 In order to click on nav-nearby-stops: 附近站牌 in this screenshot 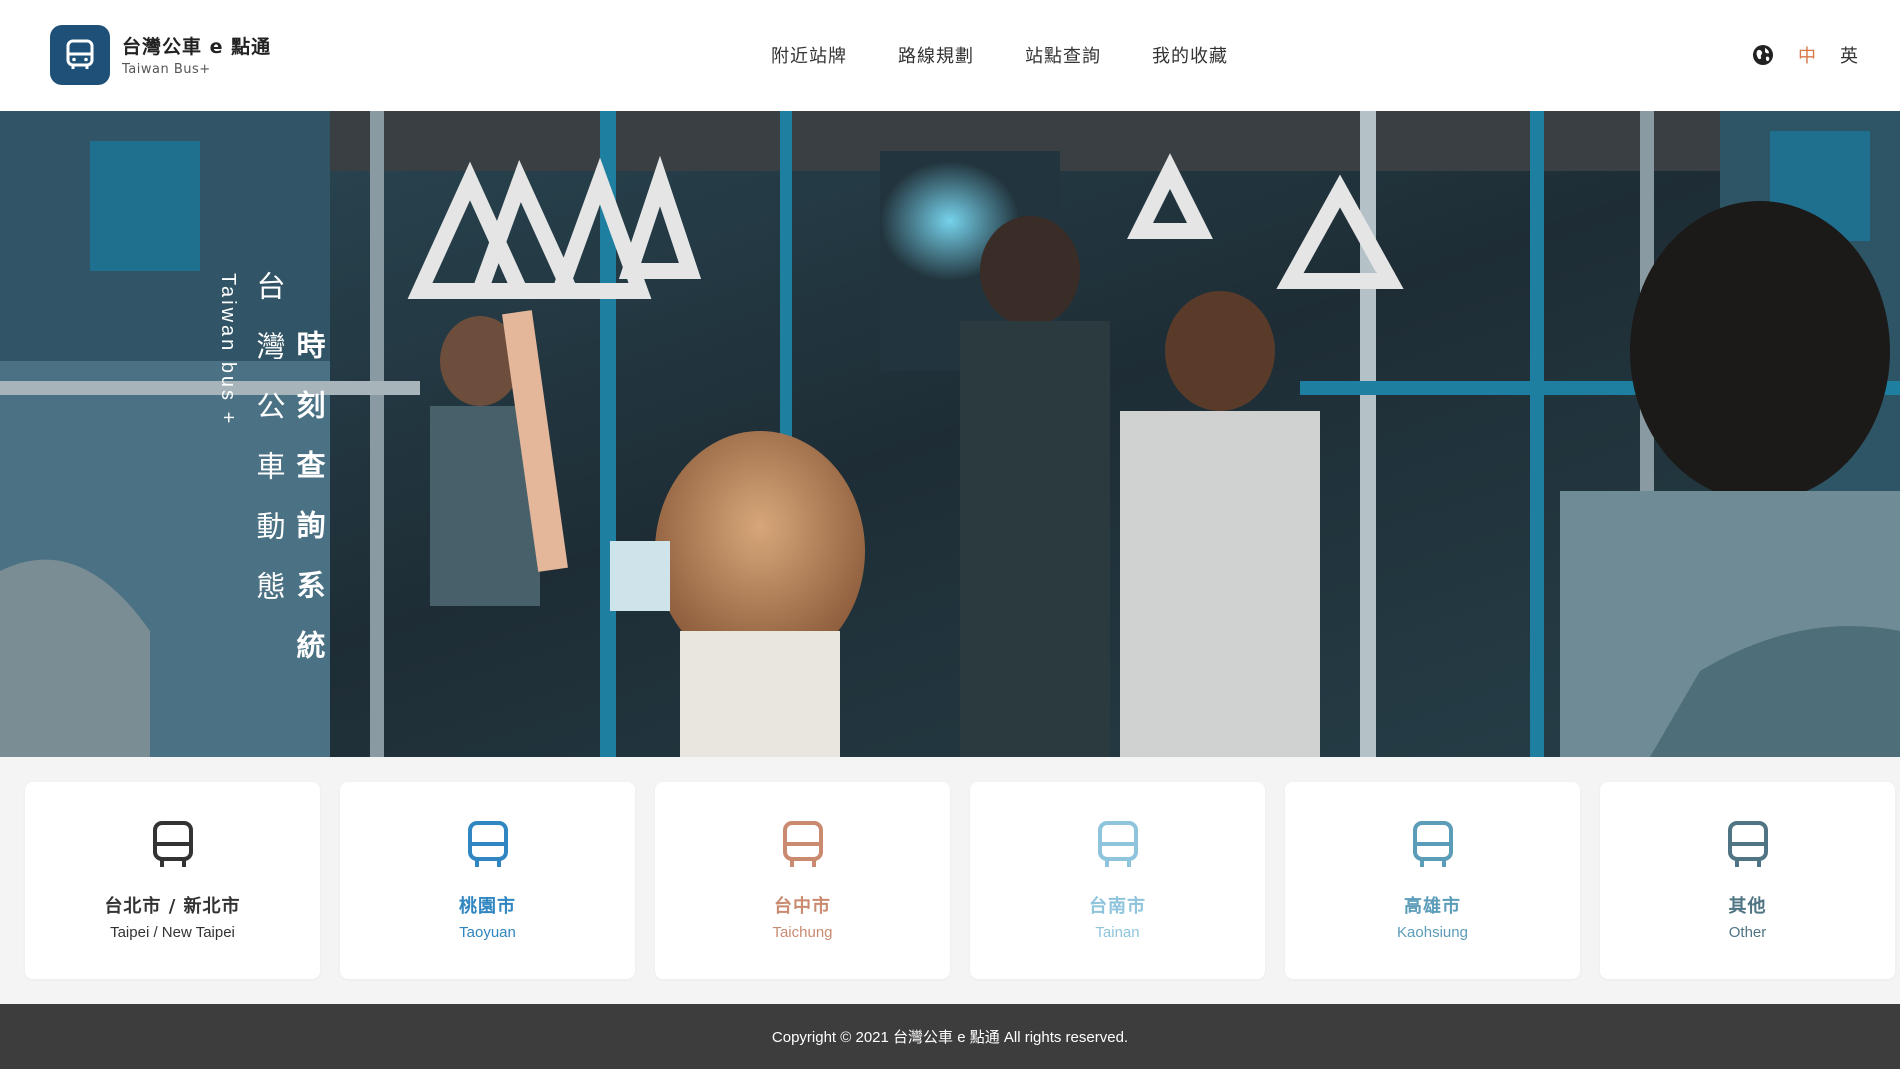, I will do `click(809, 55)`.